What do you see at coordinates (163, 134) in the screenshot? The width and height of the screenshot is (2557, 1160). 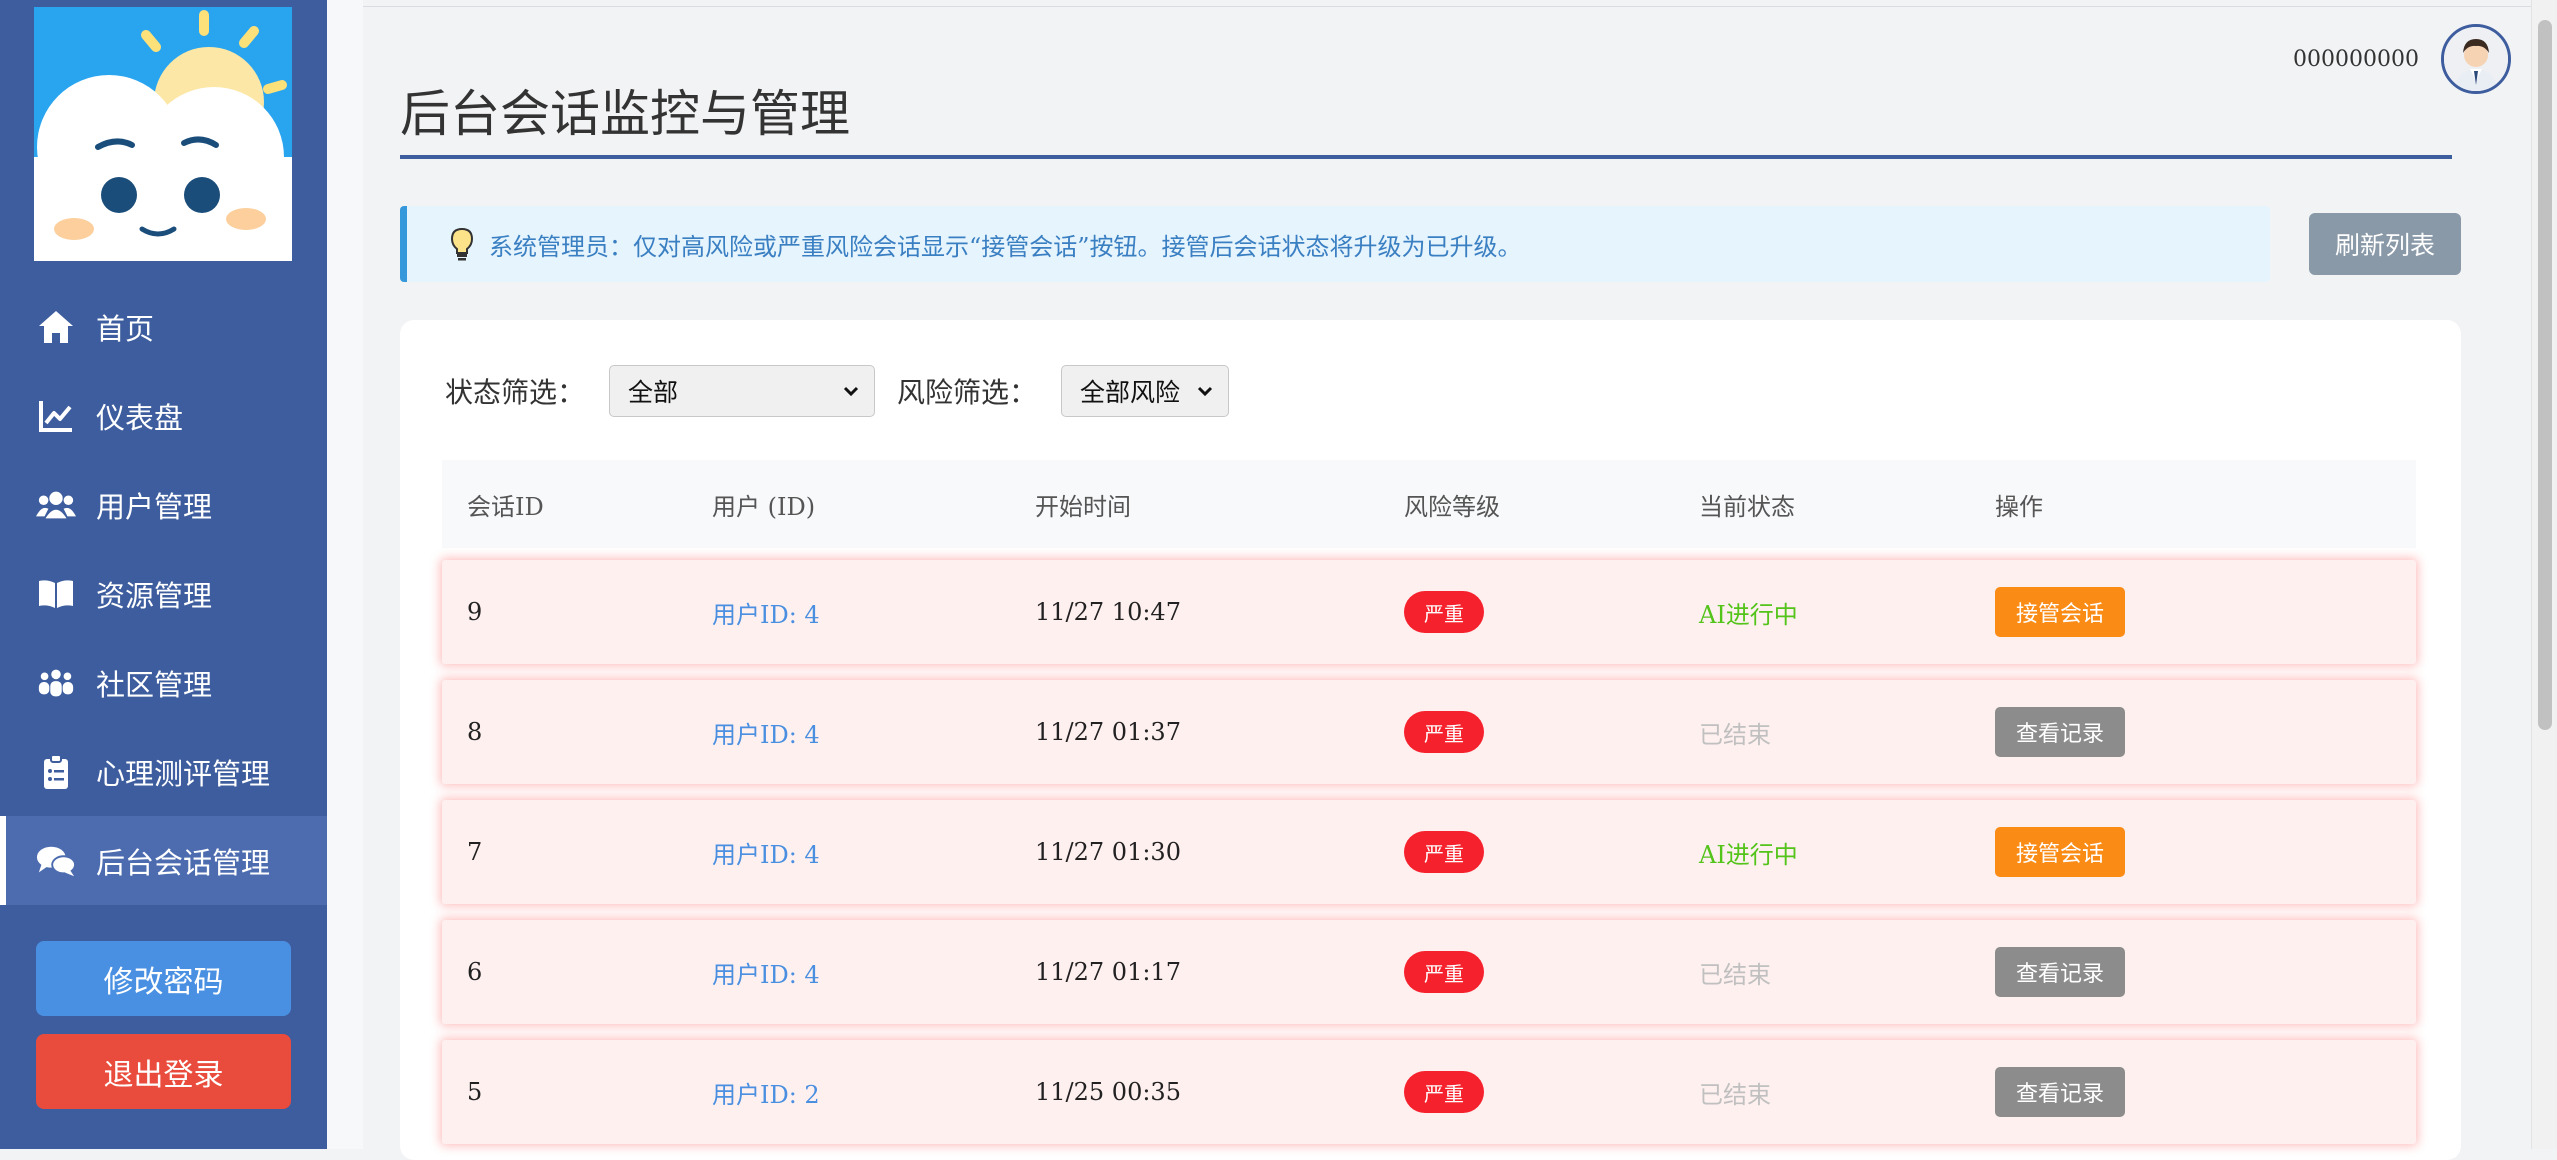 I see `app-logo` at bounding box center [163, 134].